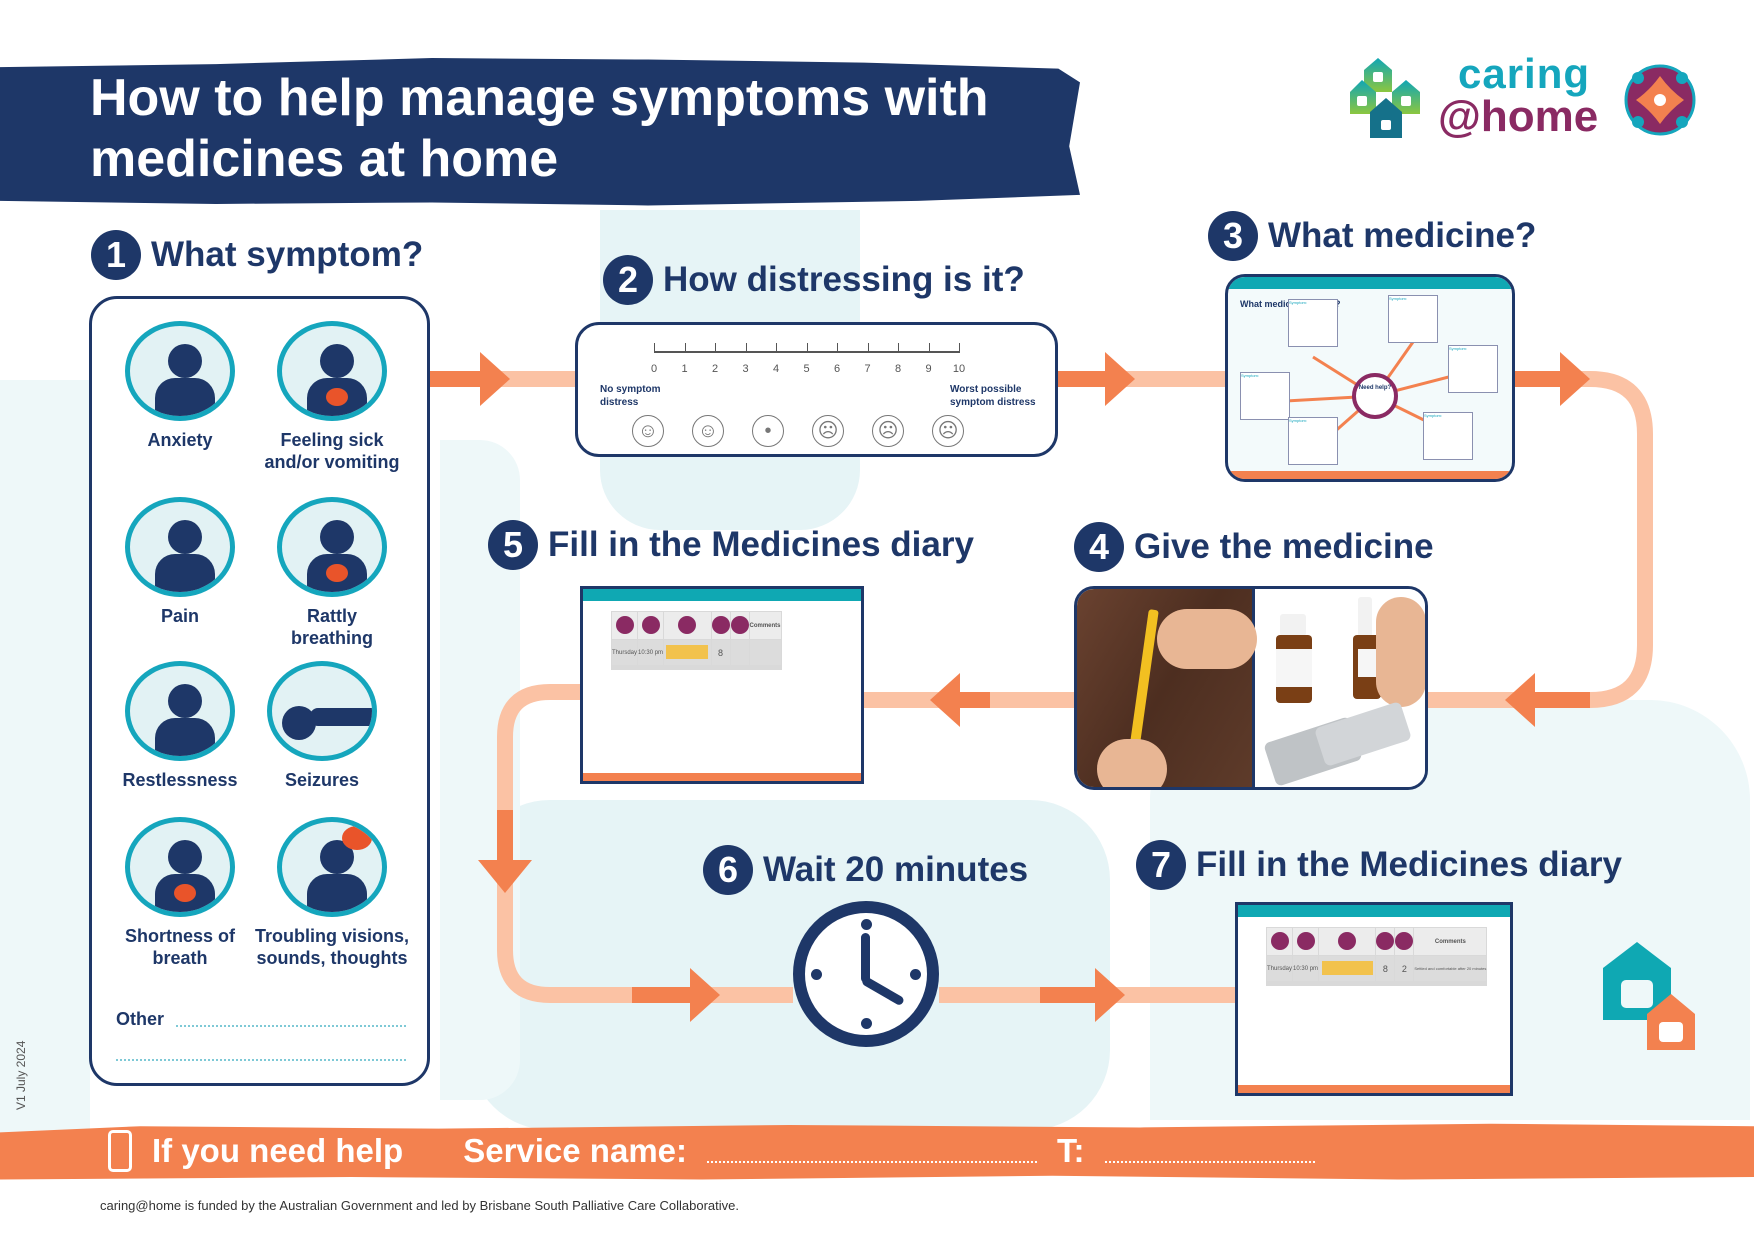 Image resolution: width=1754 pixels, height=1241 pixels. What do you see at coordinates (120, 1151) in the screenshot?
I see `phone-icon` at bounding box center [120, 1151].